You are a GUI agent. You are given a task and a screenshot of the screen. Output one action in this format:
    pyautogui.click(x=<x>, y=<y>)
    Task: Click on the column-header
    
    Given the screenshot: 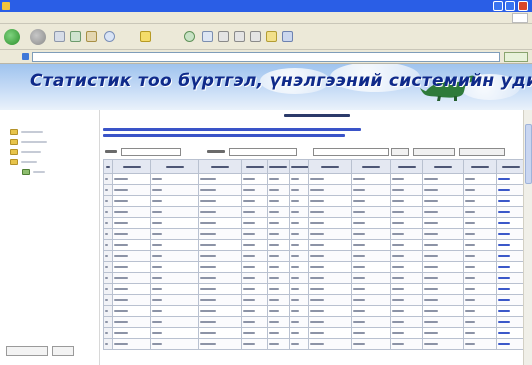 What is the action you would take?
    pyautogui.click(x=406, y=166)
    